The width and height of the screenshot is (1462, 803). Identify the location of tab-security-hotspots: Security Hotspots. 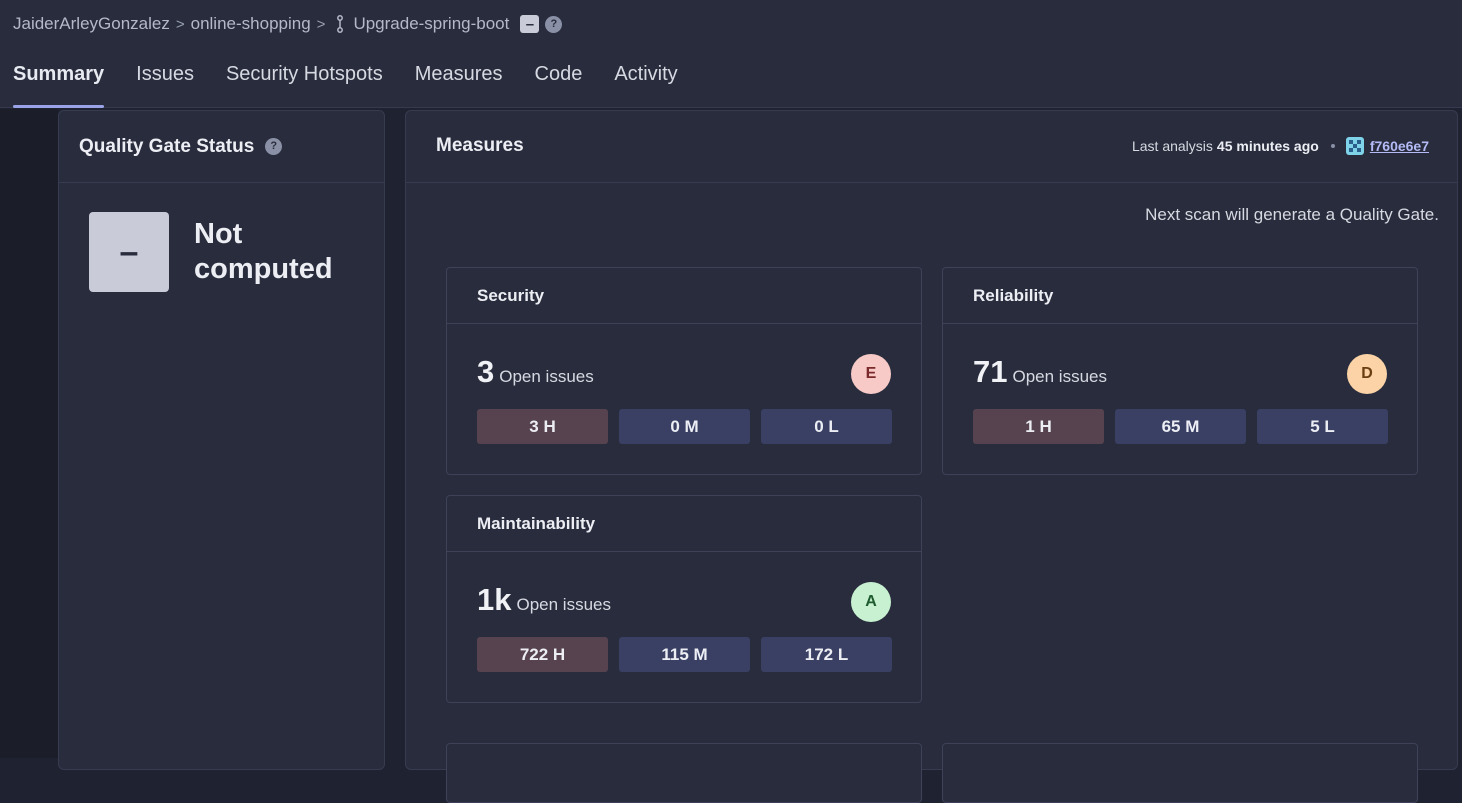
(304, 80).